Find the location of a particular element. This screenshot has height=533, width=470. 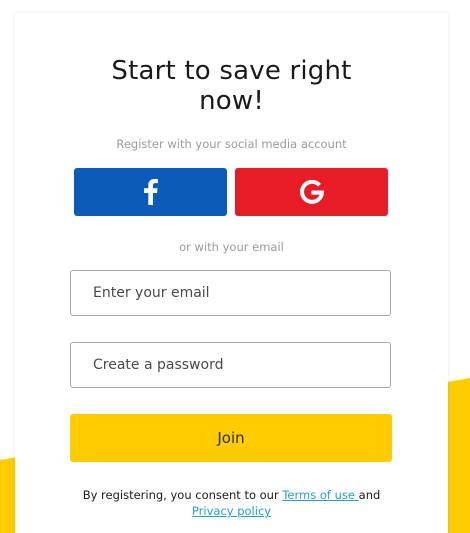

google-login-button is located at coordinates (311, 192).